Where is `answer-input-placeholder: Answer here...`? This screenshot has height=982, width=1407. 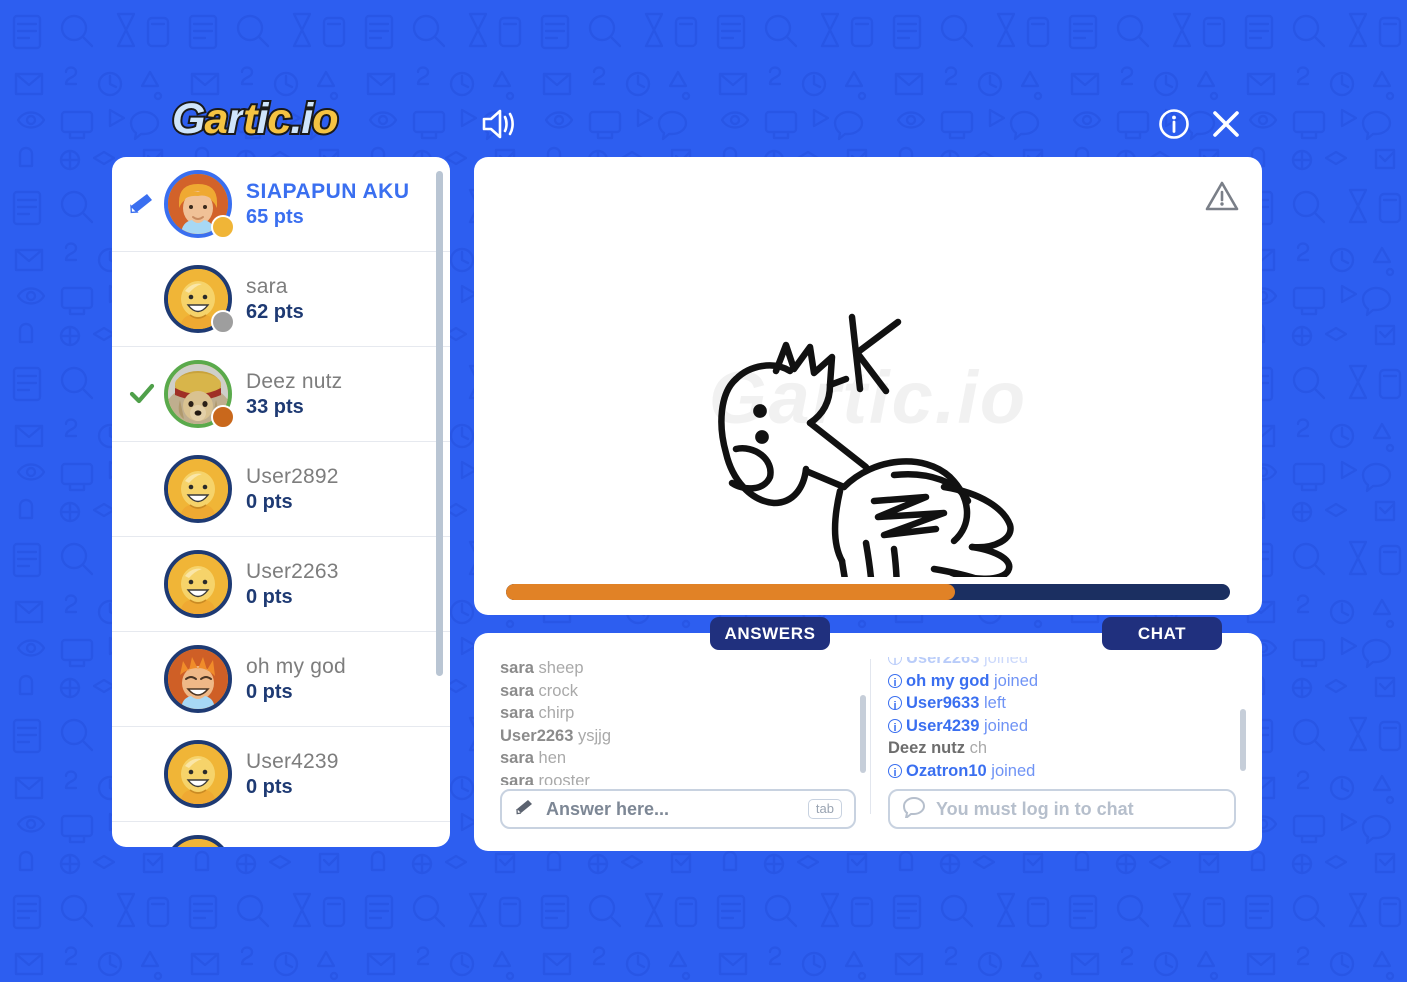 answer-input-placeholder: Answer here... is located at coordinates (608, 808).